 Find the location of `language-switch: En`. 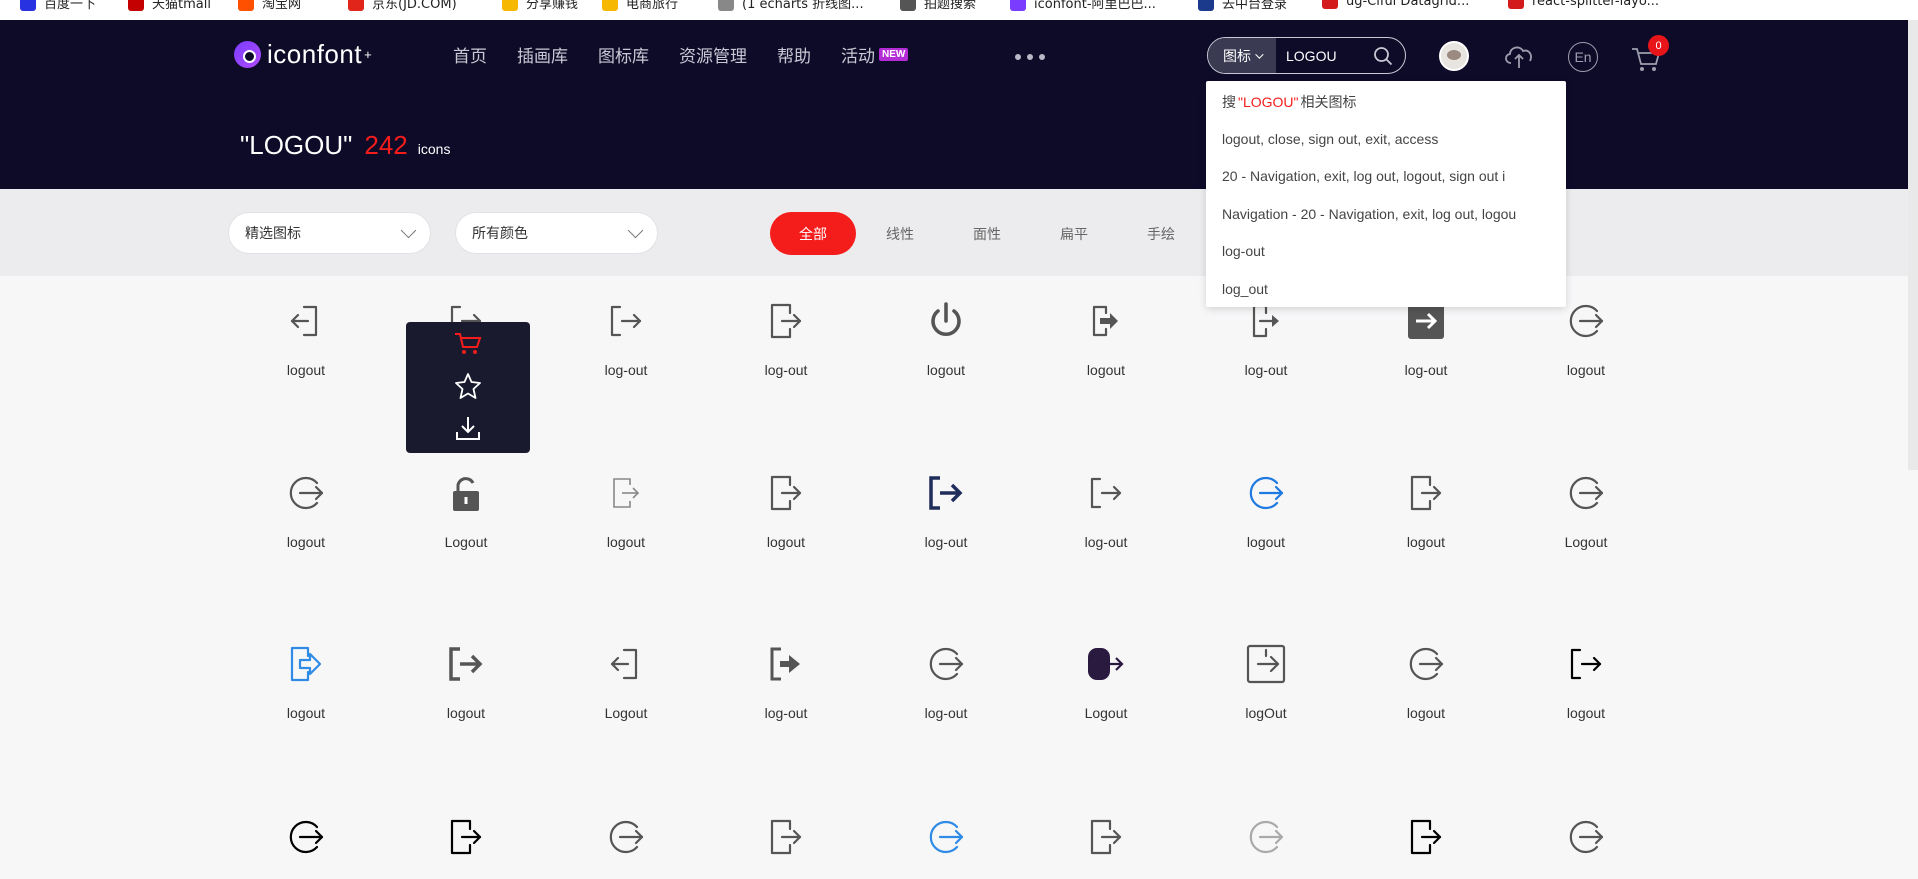

language-switch: En is located at coordinates (1583, 57).